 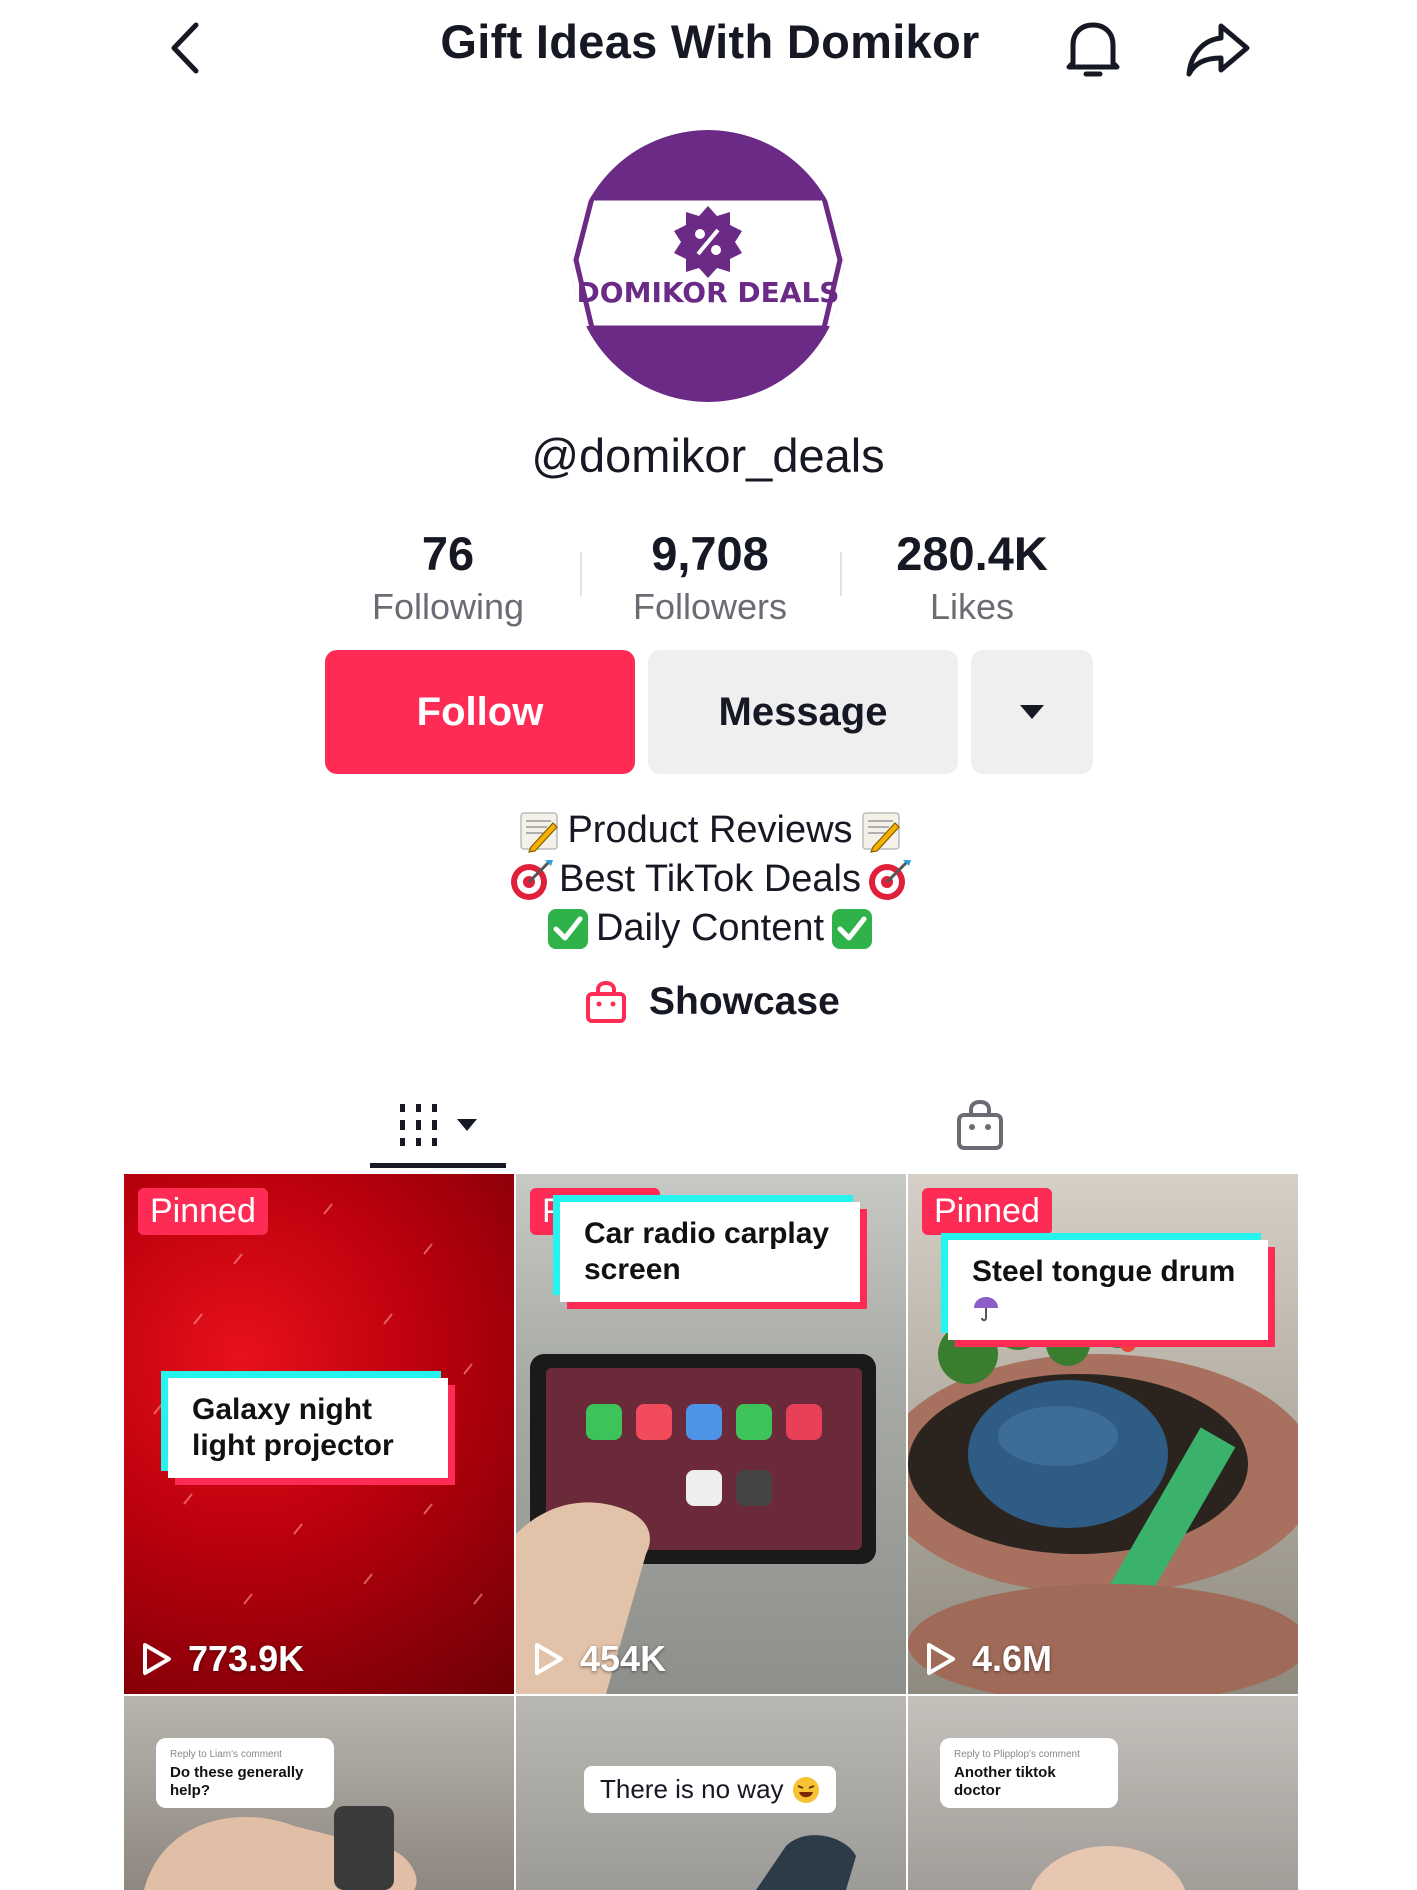 I want to click on video-caption: Another tiktok doctor, so click(x=1005, y=1781).